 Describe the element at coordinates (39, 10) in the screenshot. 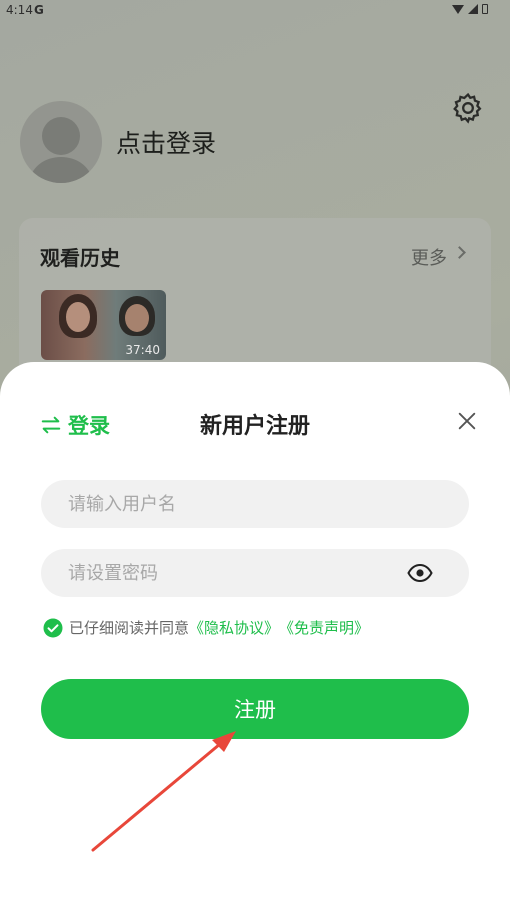

I see `carrier-icon: G` at that location.